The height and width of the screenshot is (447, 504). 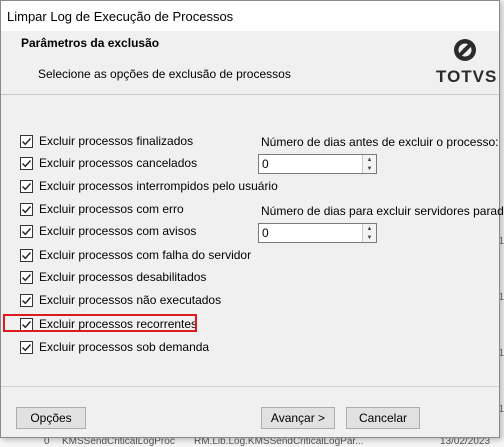 What do you see at coordinates (118, 231) in the screenshot?
I see `option-label: Excluir processos com avisos` at bounding box center [118, 231].